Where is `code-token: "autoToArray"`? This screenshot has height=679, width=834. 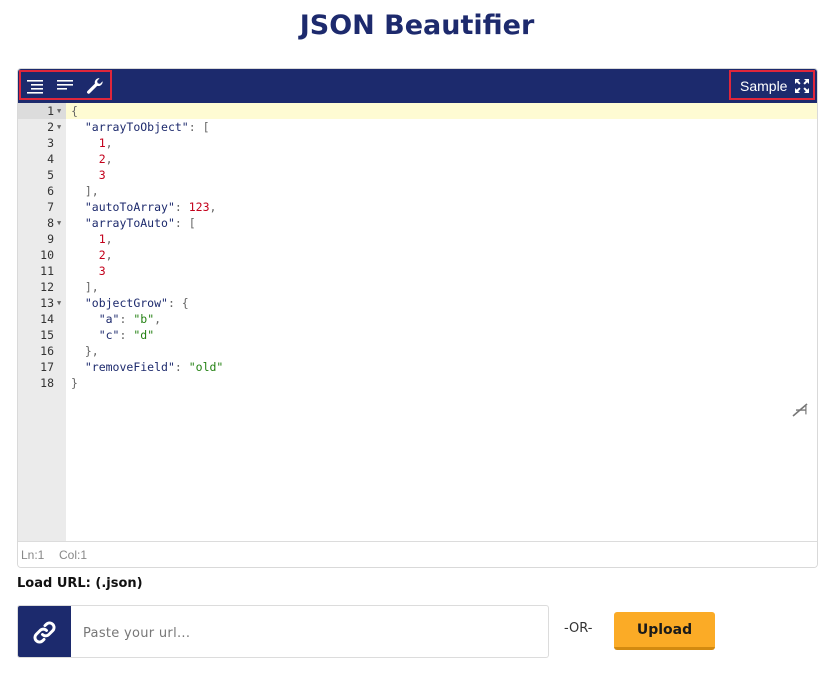
code-token: "autoToArray" is located at coordinates (129, 207).